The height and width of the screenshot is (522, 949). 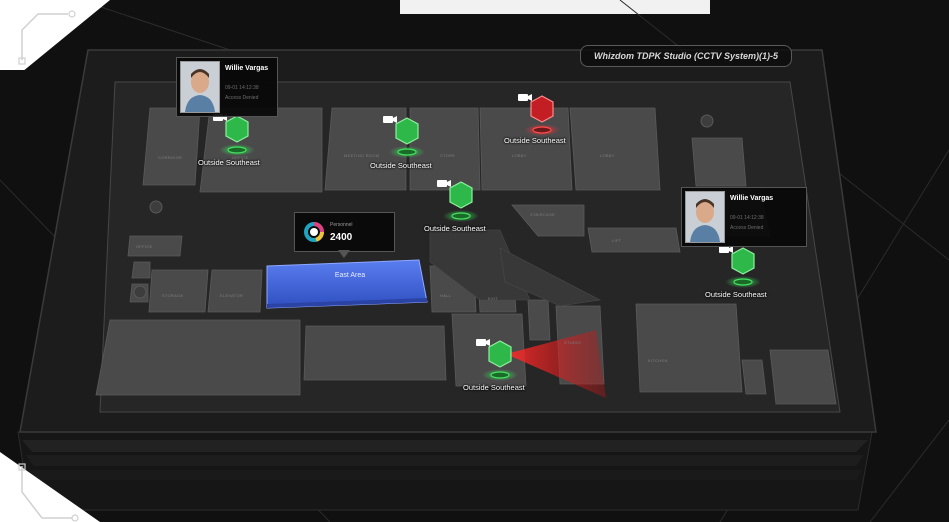 I want to click on stat-value: 2400, so click(x=341, y=237).